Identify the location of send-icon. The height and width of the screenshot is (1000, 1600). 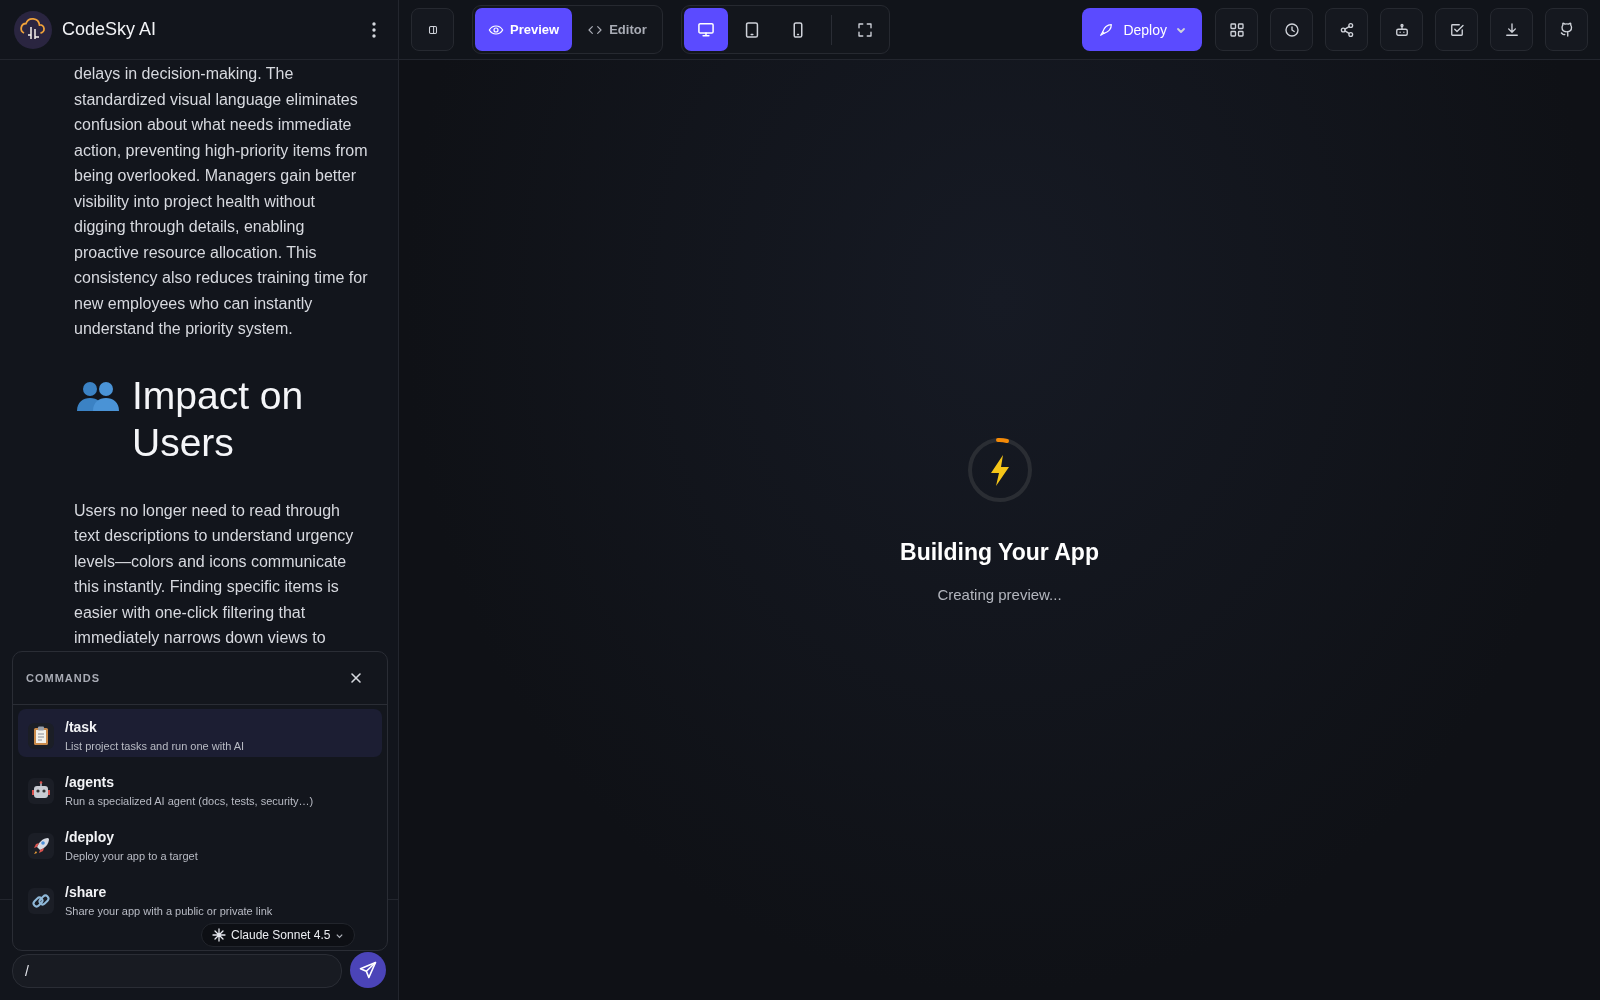
(368, 970).